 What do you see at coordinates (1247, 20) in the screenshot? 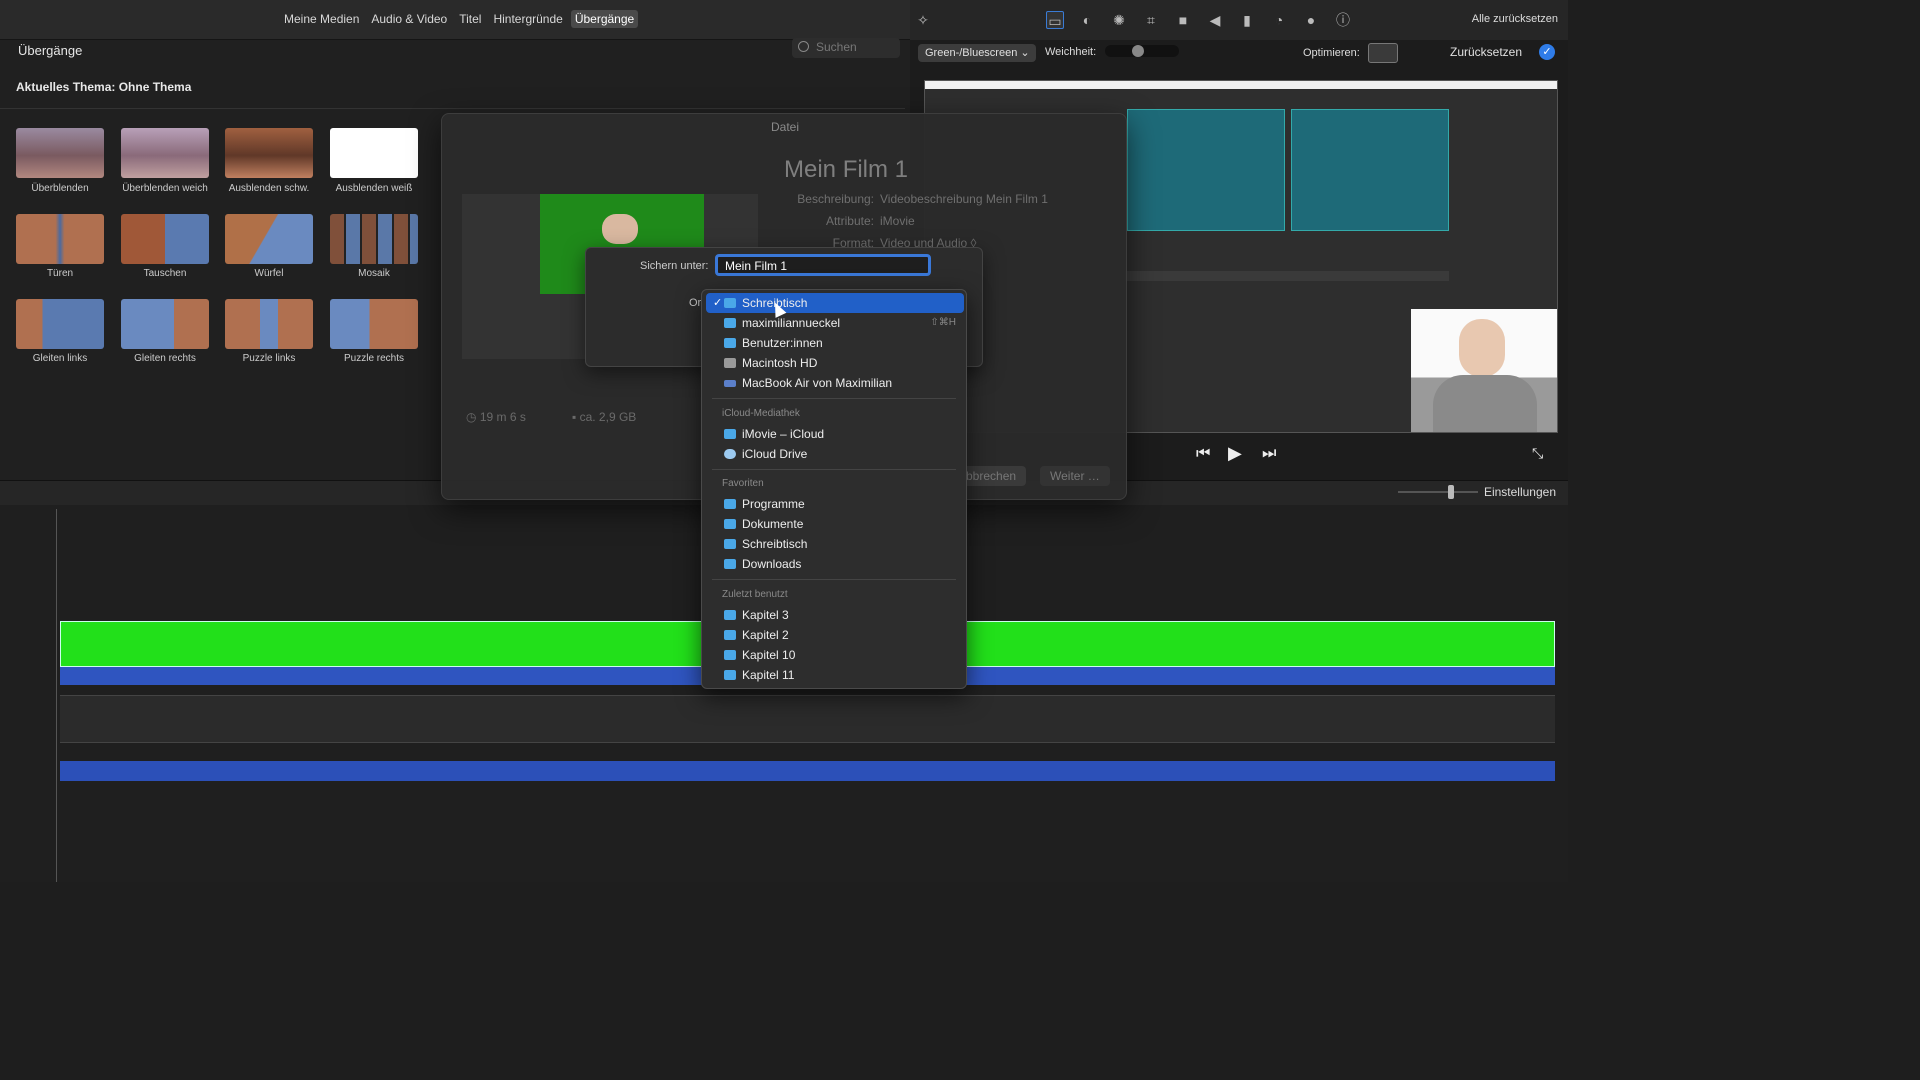
I see `equalizer-icon: ▮` at bounding box center [1247, 20].